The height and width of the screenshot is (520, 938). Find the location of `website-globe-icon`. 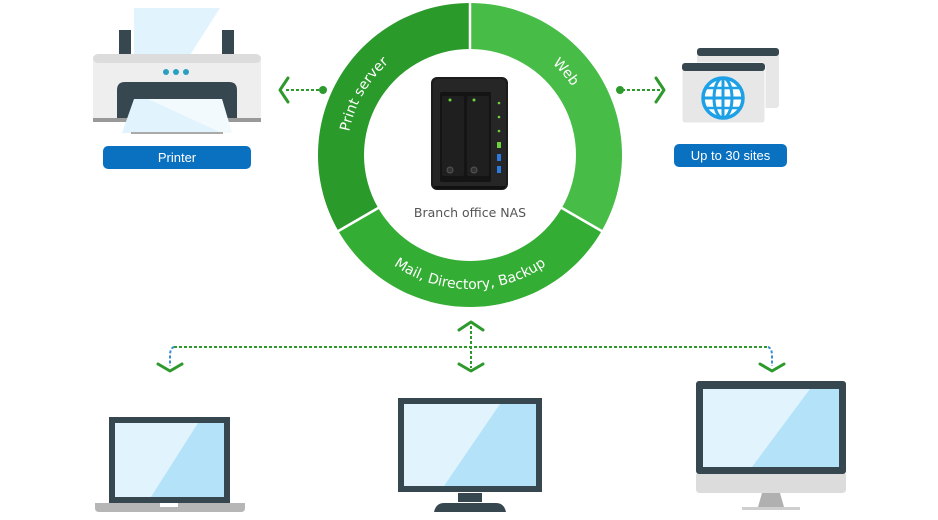

website-globe-icon is located at coordinates (730, 86).